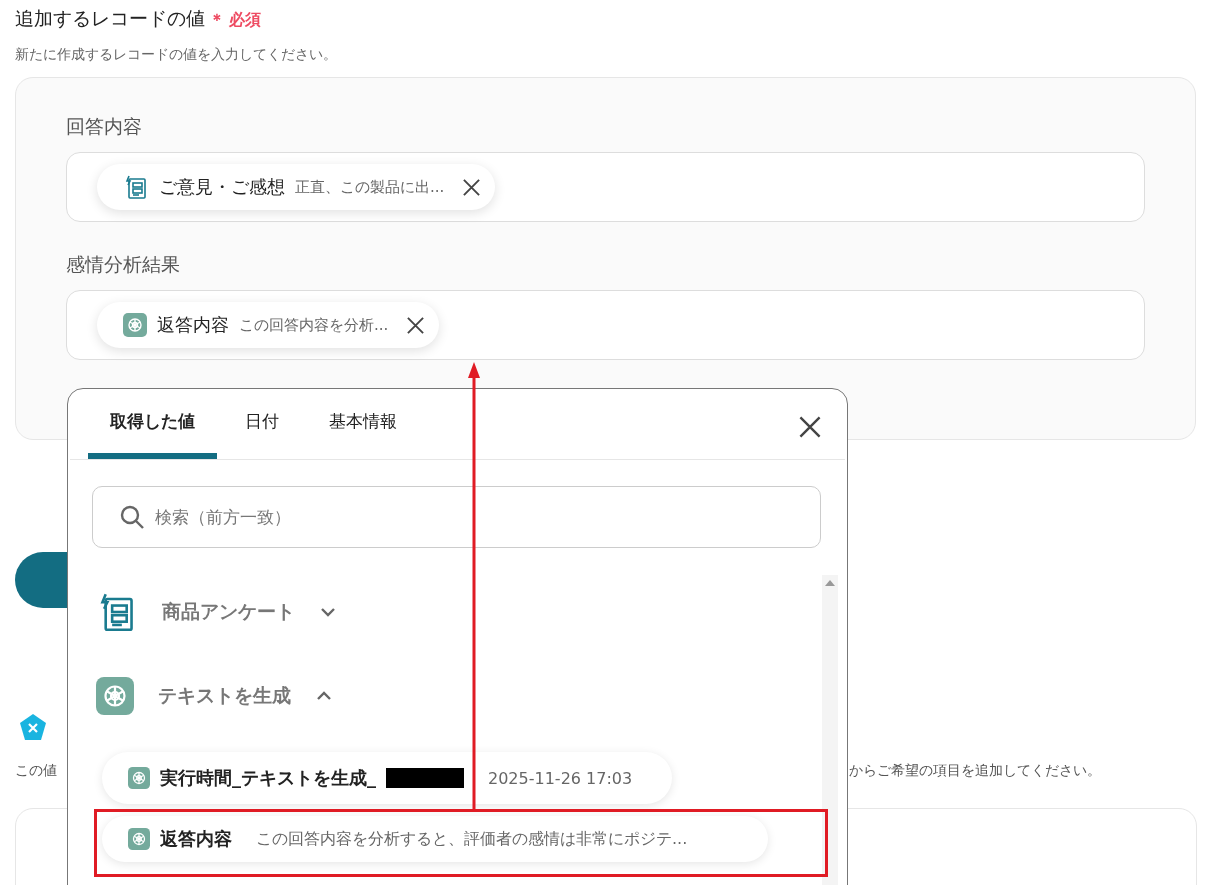 The width and height of the screenshot is (1206, 885). What do you see at coordinates (245, 20) in the screenshot?
I see `required-label: 必須` at bounding box center [245, 20].